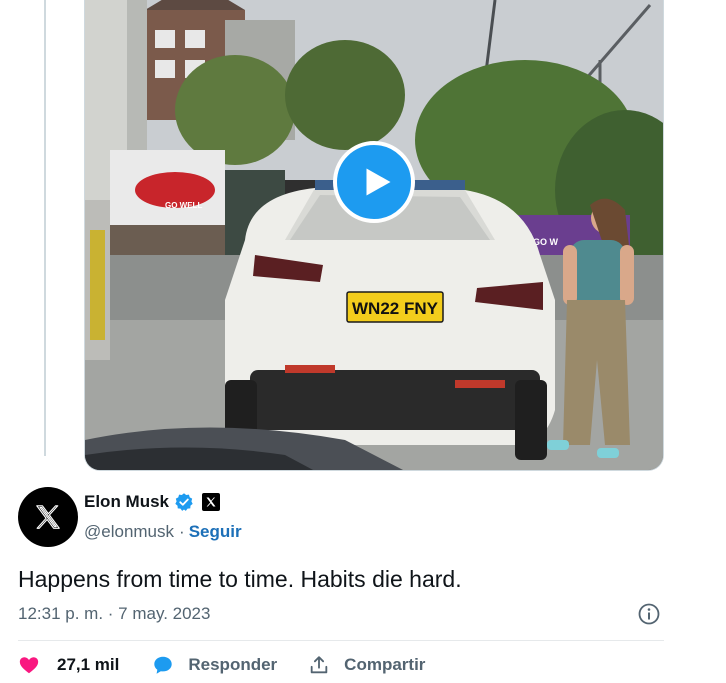 Image resolution: width=726 pixels, height=683 pixels. What do you see at coordinates (88, 664) in the screenshot?
I see `like-count: 27,1 mil` at bounding box center [88, 664].